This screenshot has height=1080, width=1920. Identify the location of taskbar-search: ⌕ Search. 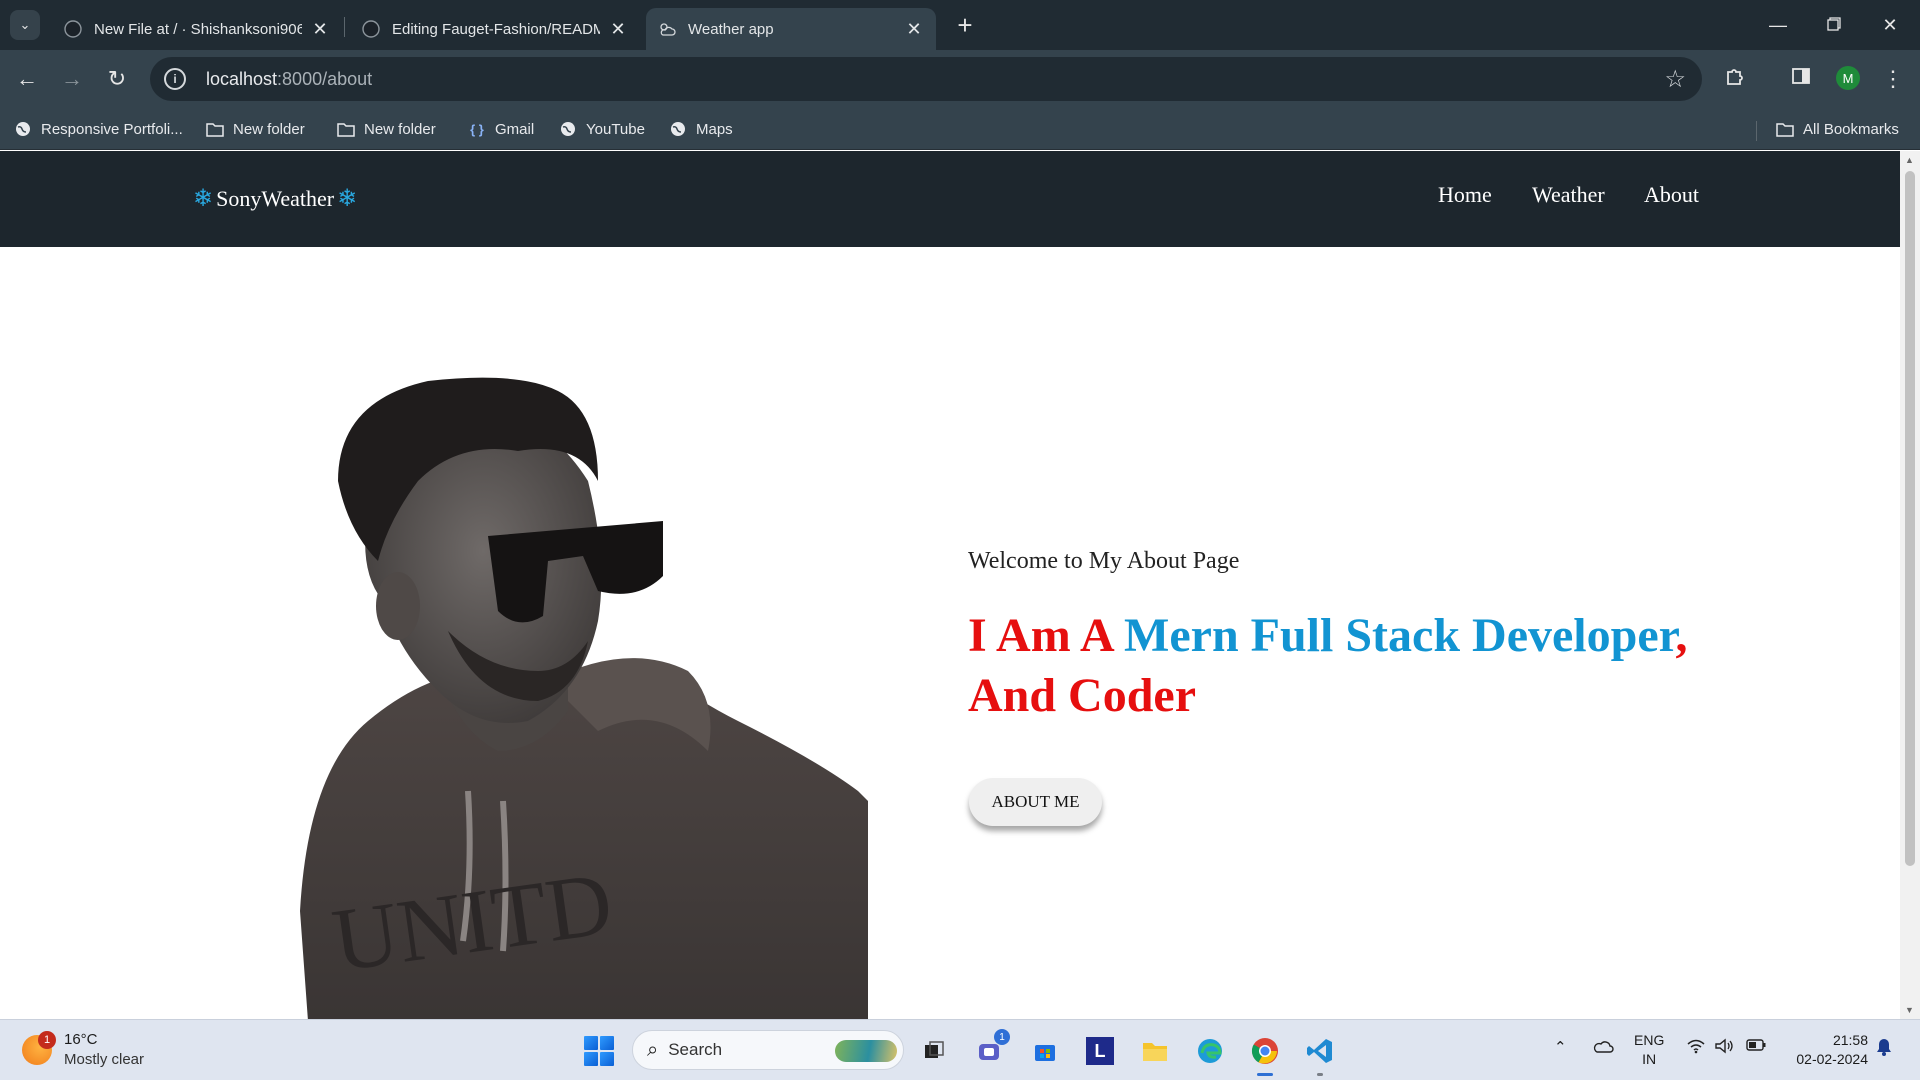
(768, 1050).